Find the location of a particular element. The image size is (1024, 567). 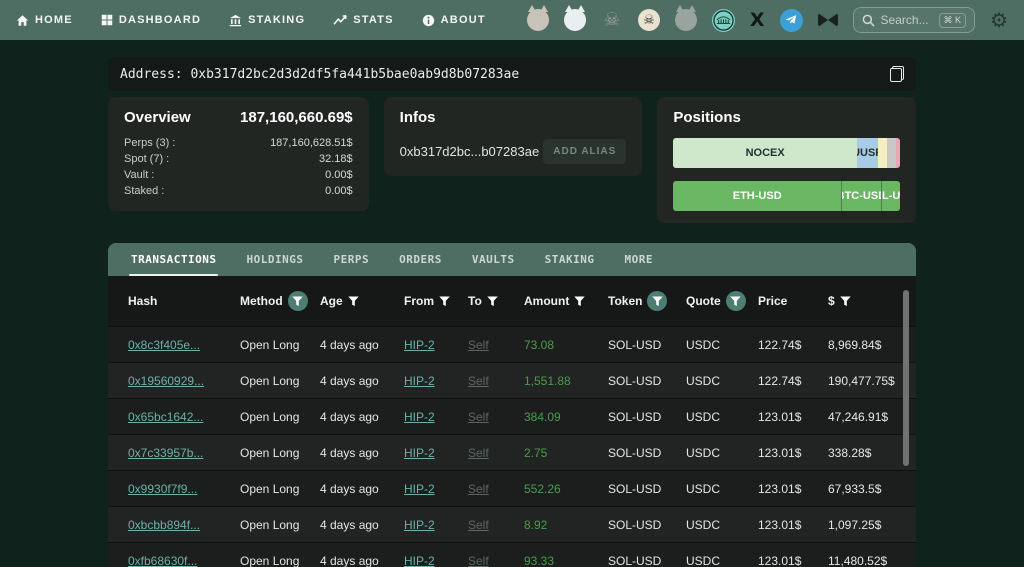

amount-value: 8.92 is located at coordinates (536, 524).